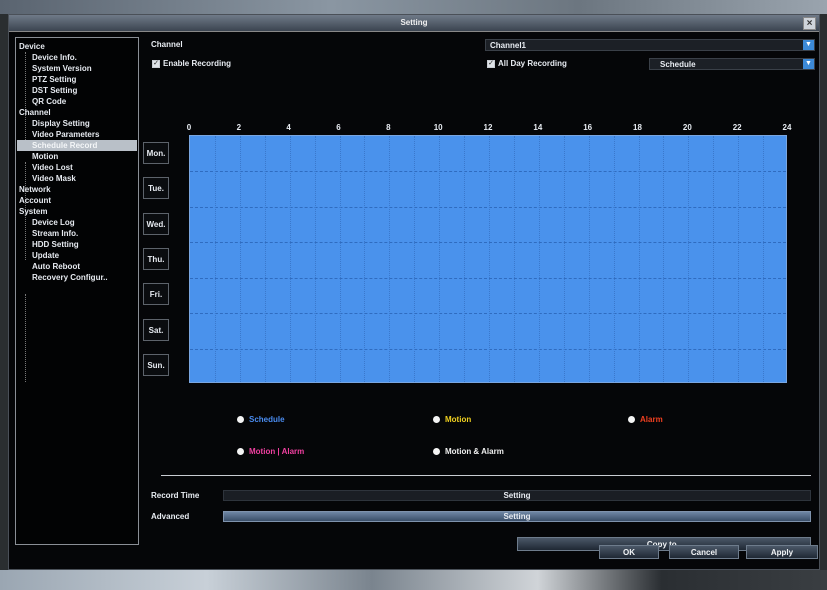 This screenshot has height=590, width=827. Describe the element at coordinates (77, 145) in the screenshot. I see `sidebar-item-schedule-record: Schedule Record` at that location.